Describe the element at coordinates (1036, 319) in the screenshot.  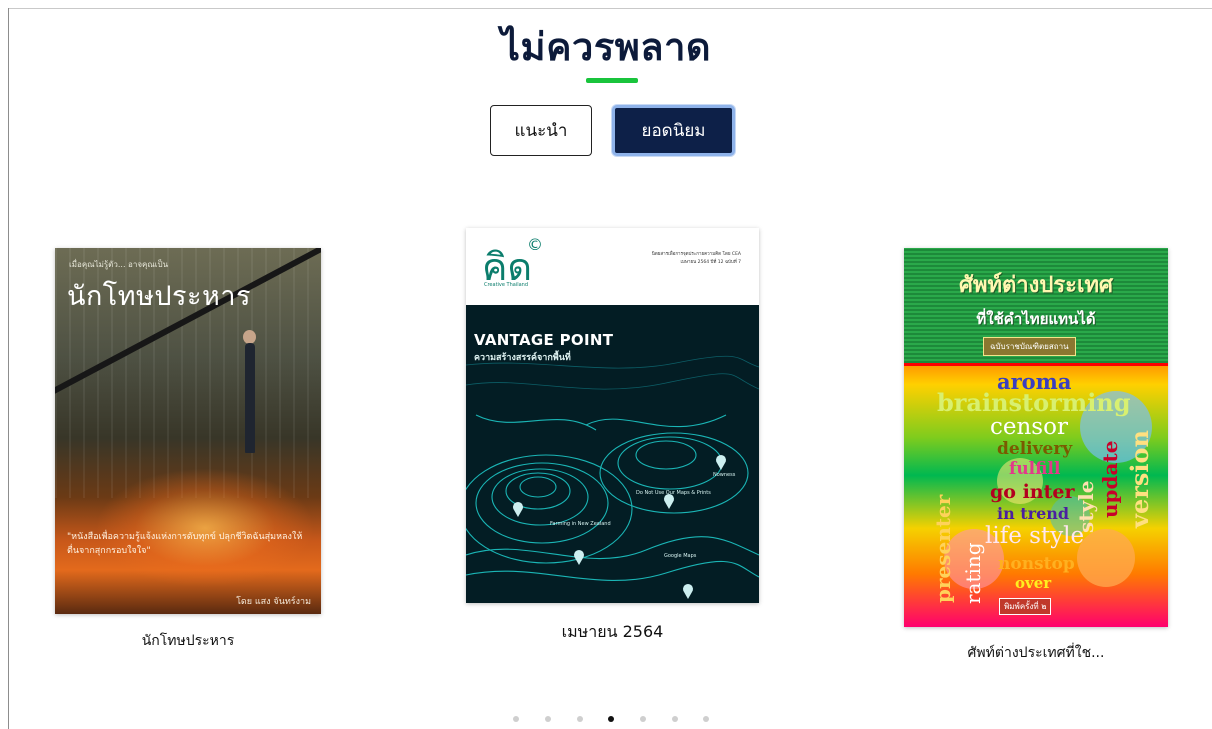
I see `cover-subtitle: ที่ใช้คำไทยแทนได้` at that location.